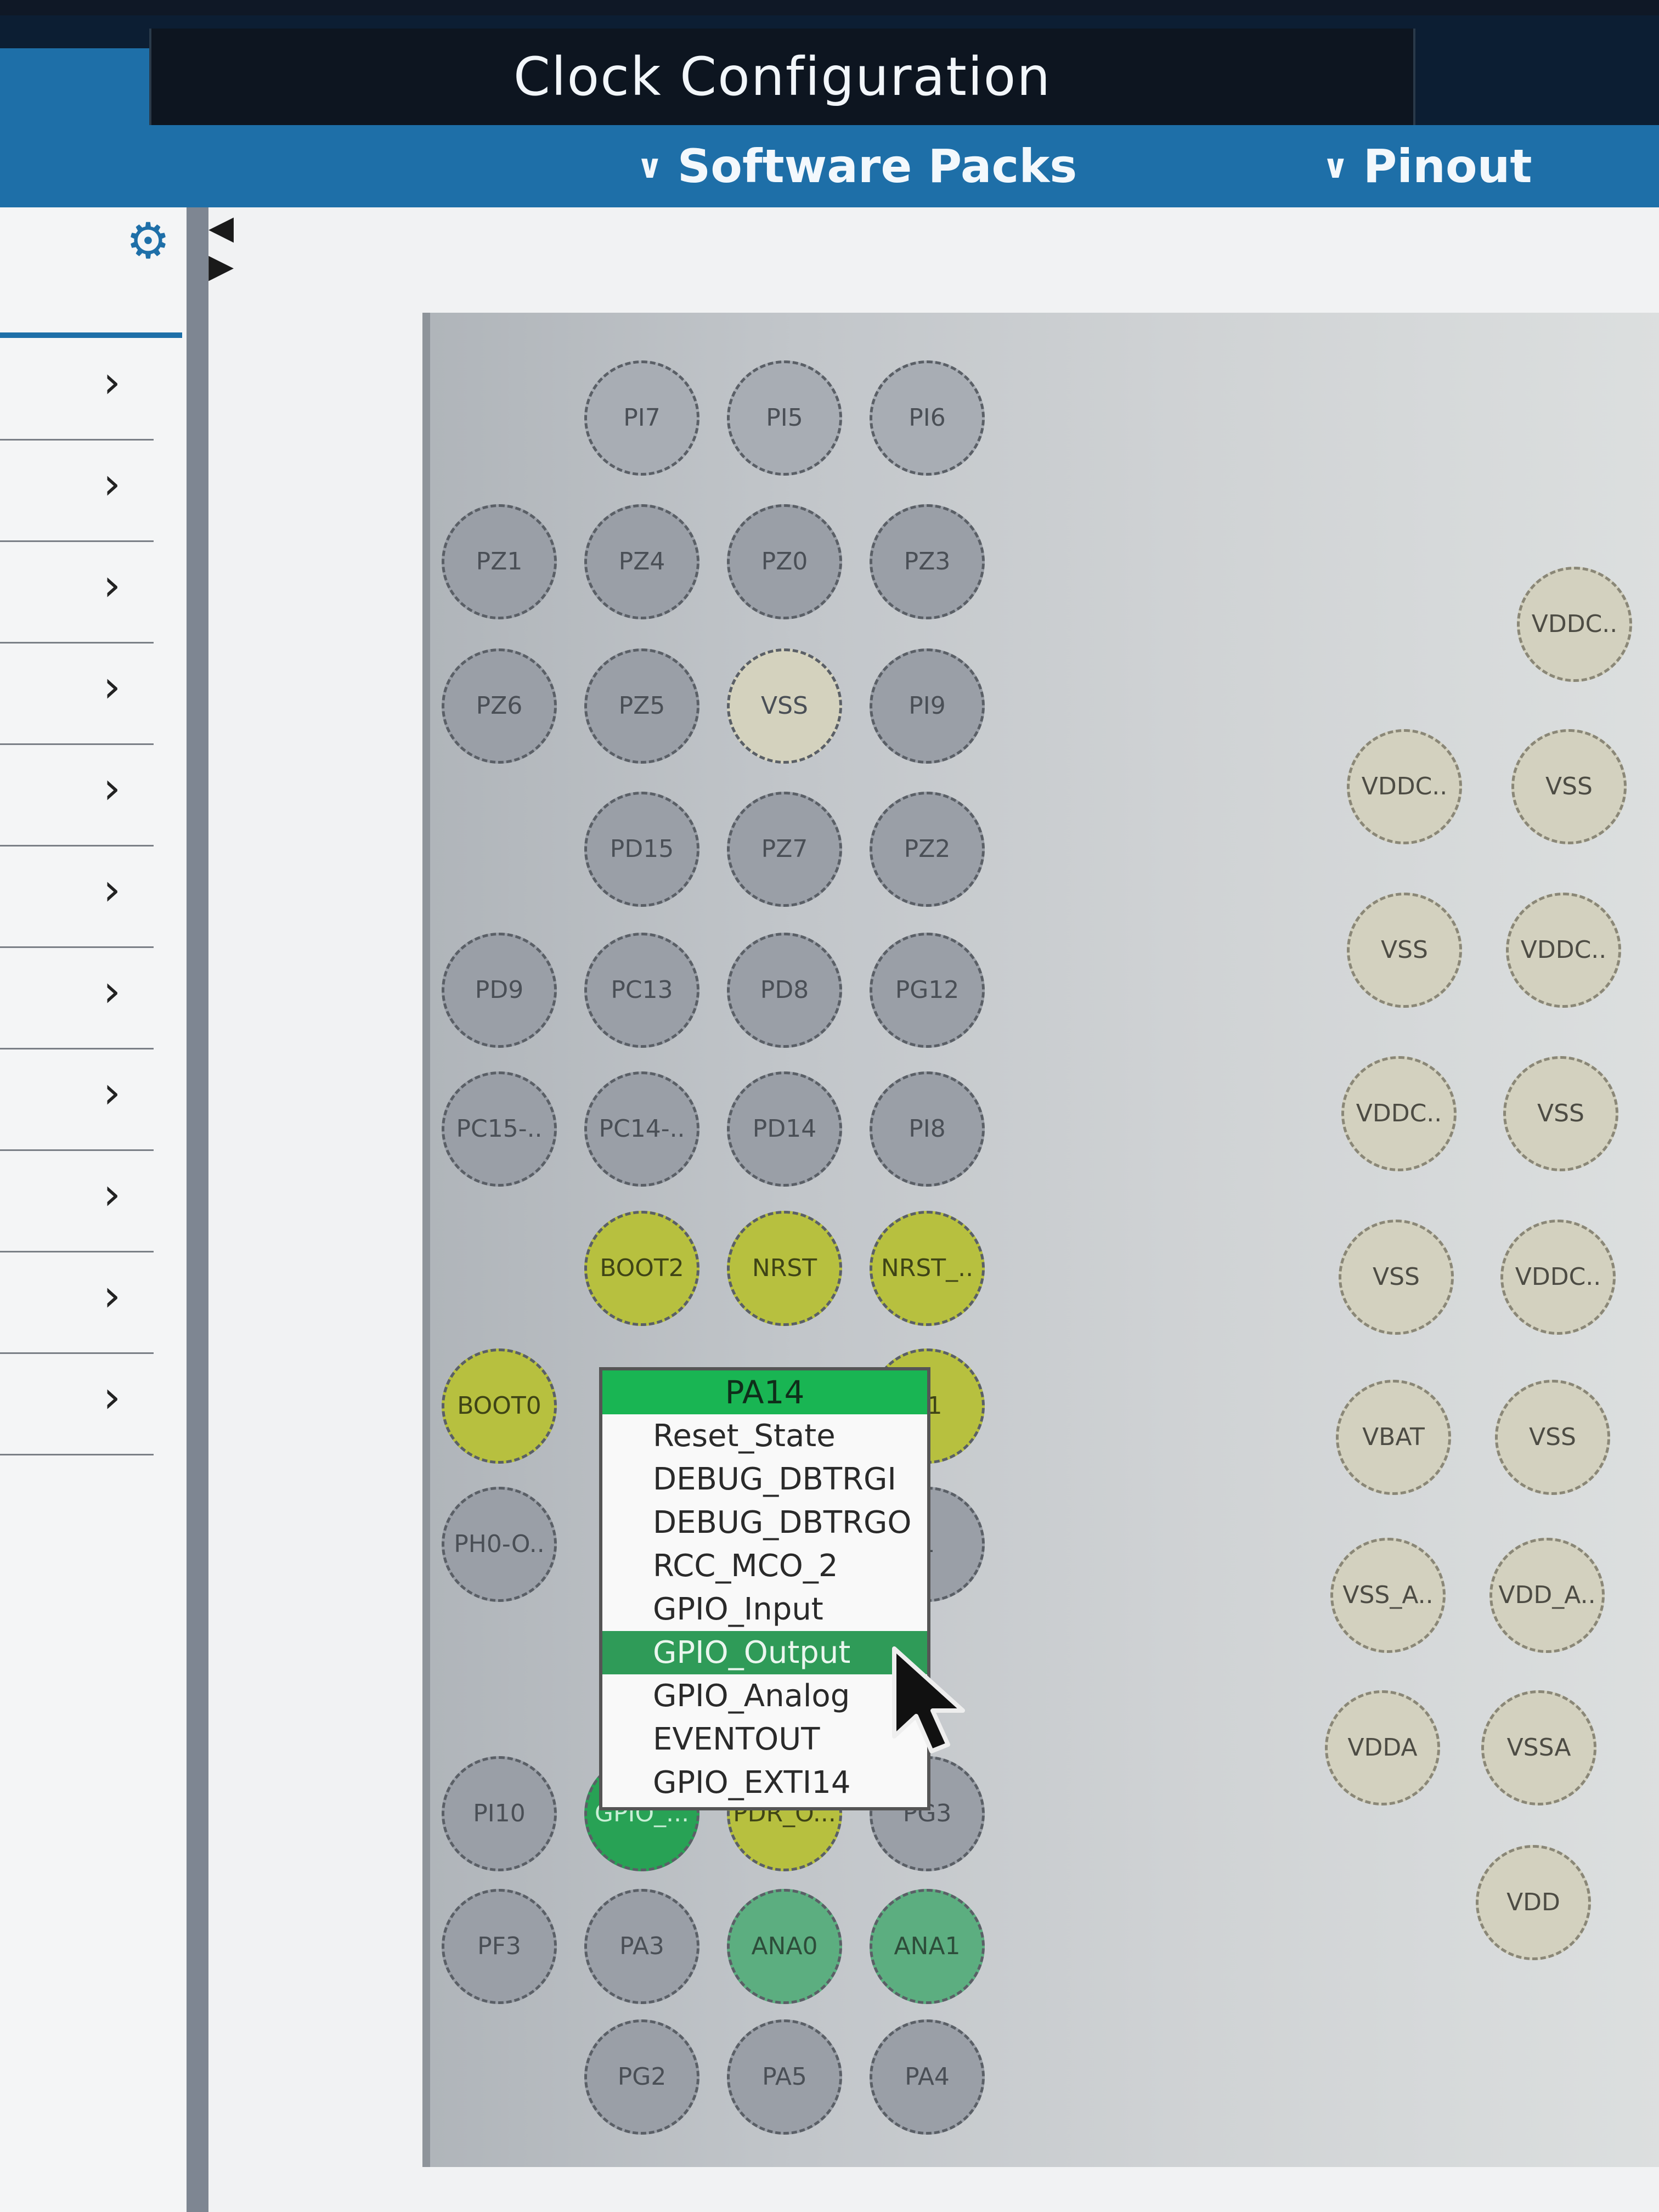  I want to click on menu-option: Reset_State, so click(764, 1436).